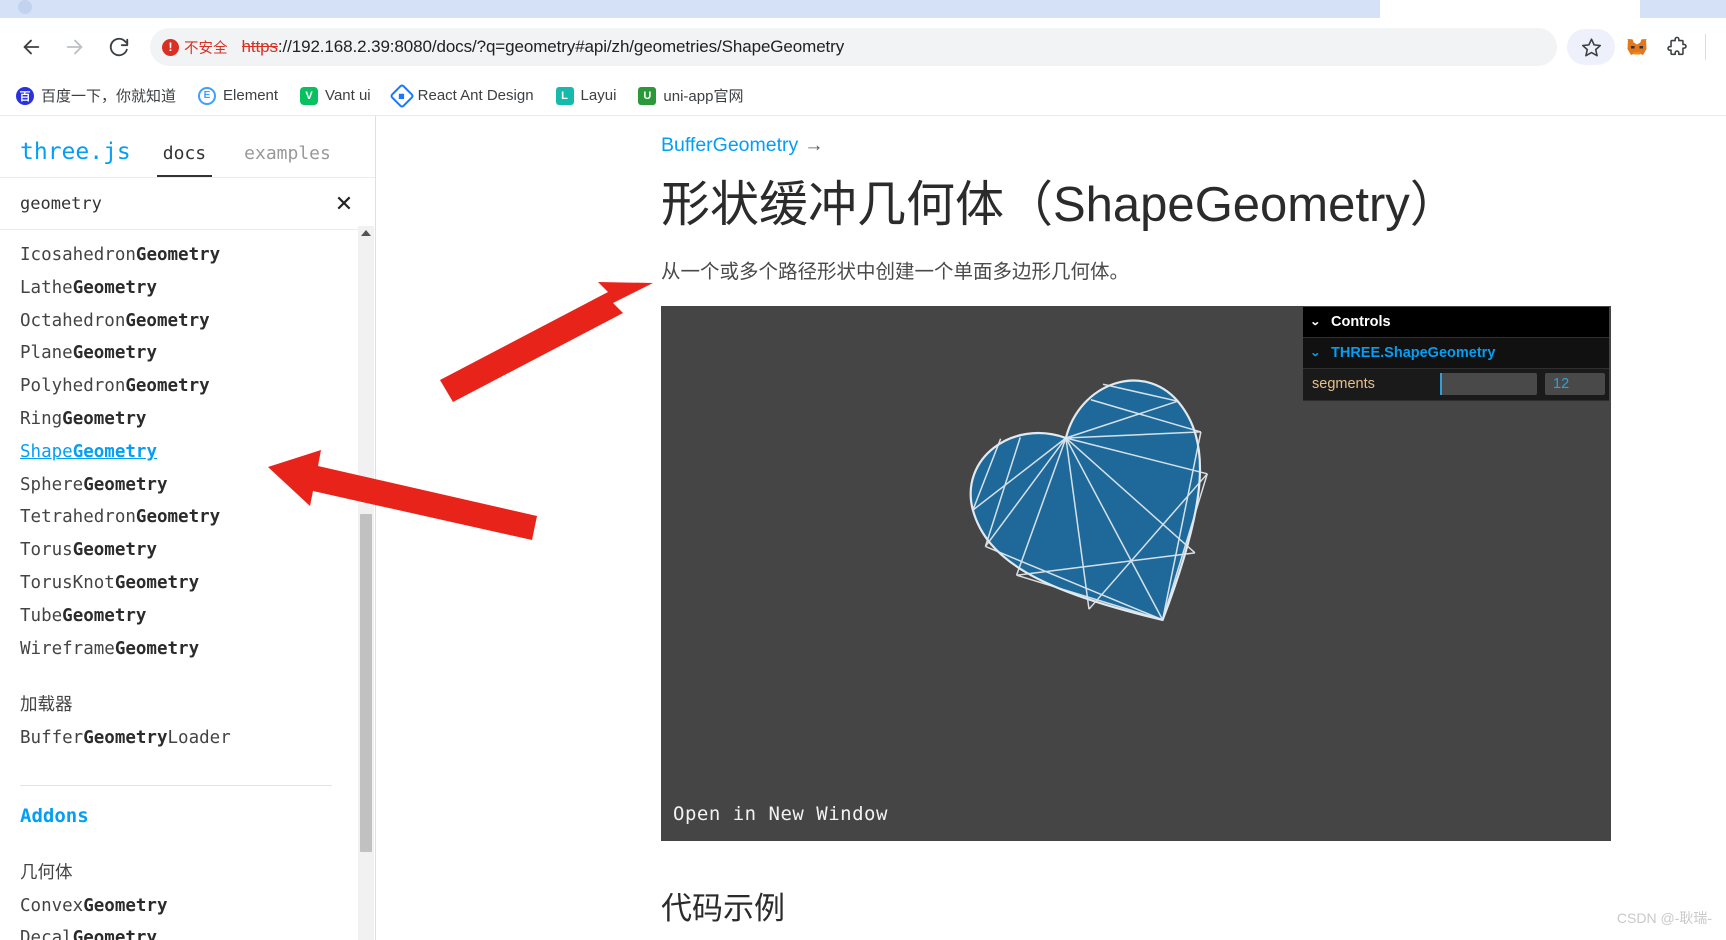 This screenshot has height=940, width=1726. What do you see at coordinates (1456, 322) in the screenshot?
I see `gui-title-row: ⌄ Controls` at bounding box center [1456, 322].